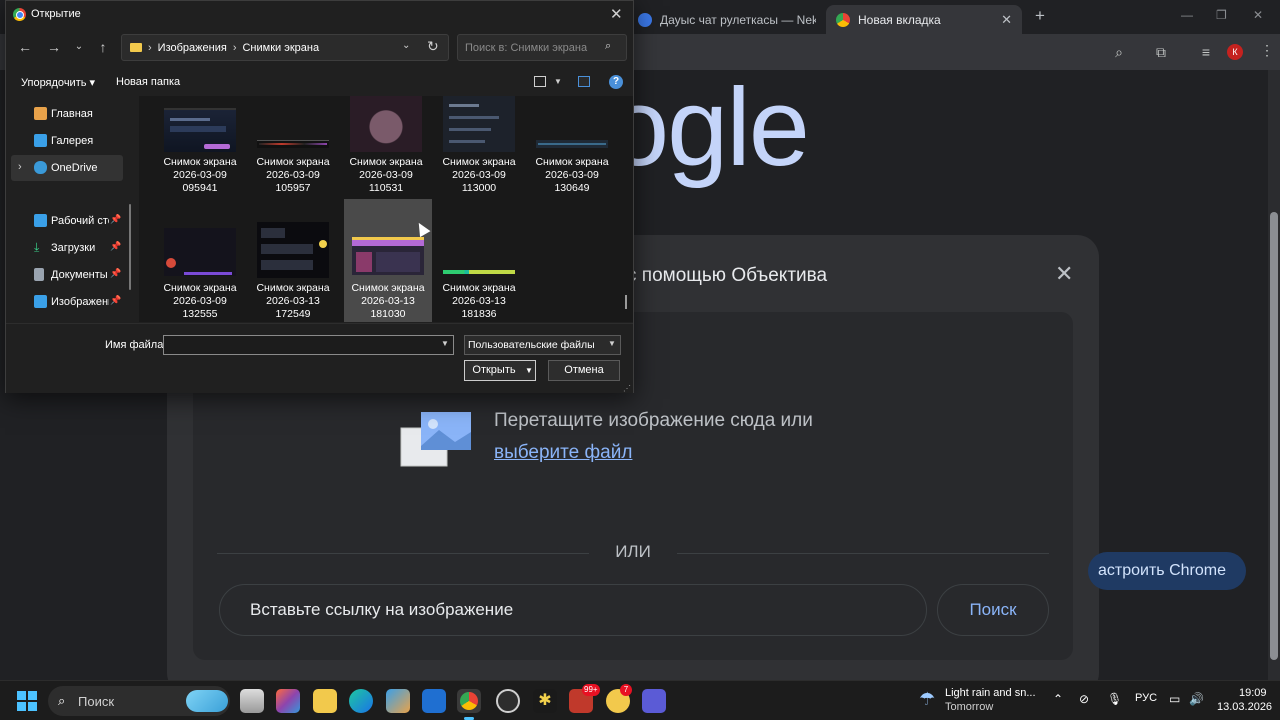 The height and width of the screenshot is (720, 1280). Describe the element at coordinates (103, 47) in the screenshot. I see `up-arrow-icon: ↑` at that location.